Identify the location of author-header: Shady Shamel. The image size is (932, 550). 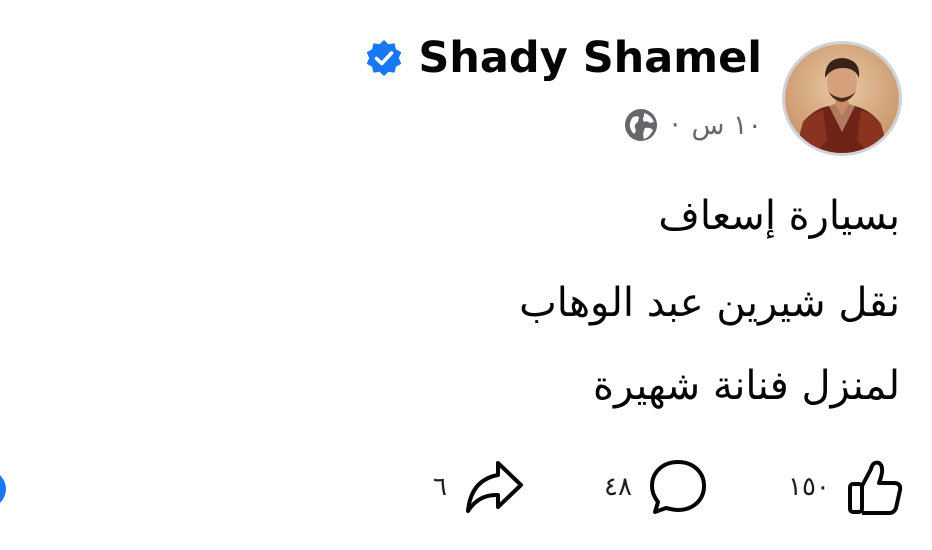
(563, 58).